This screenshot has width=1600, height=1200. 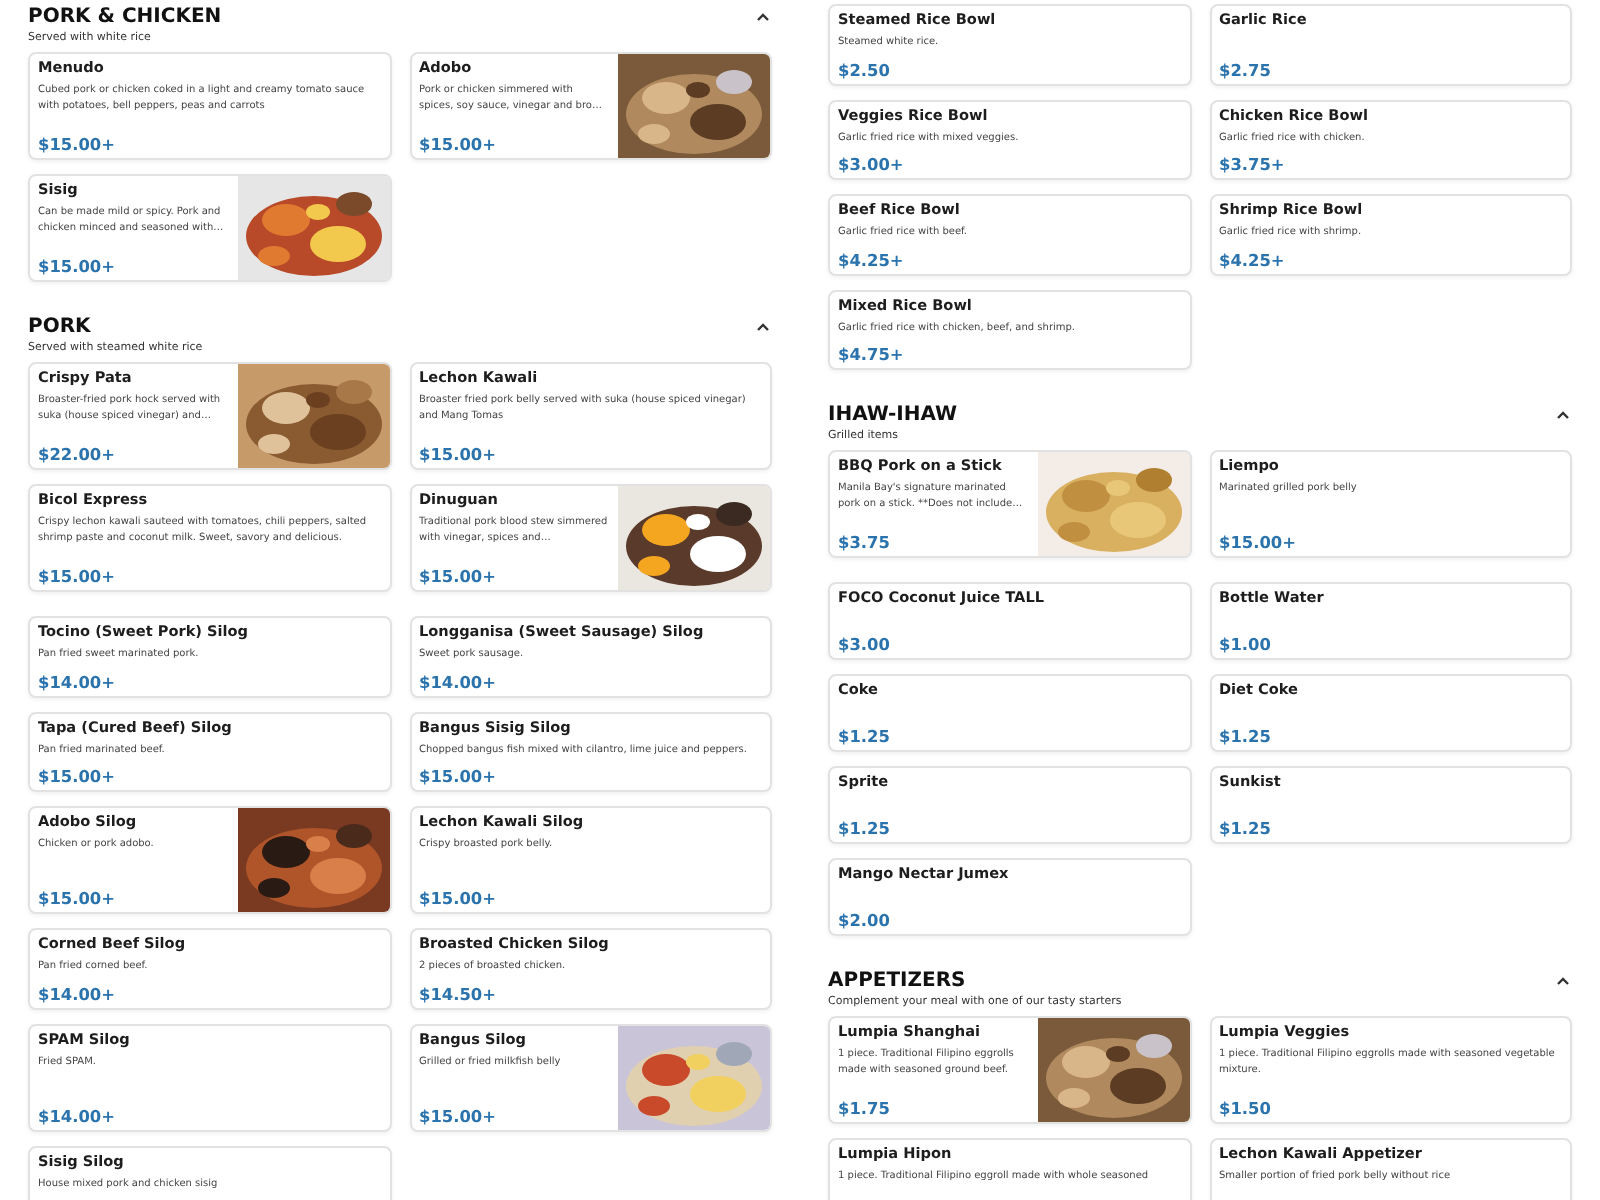 I want to click on item-price: $3.00+, so click(x=872, y=163).